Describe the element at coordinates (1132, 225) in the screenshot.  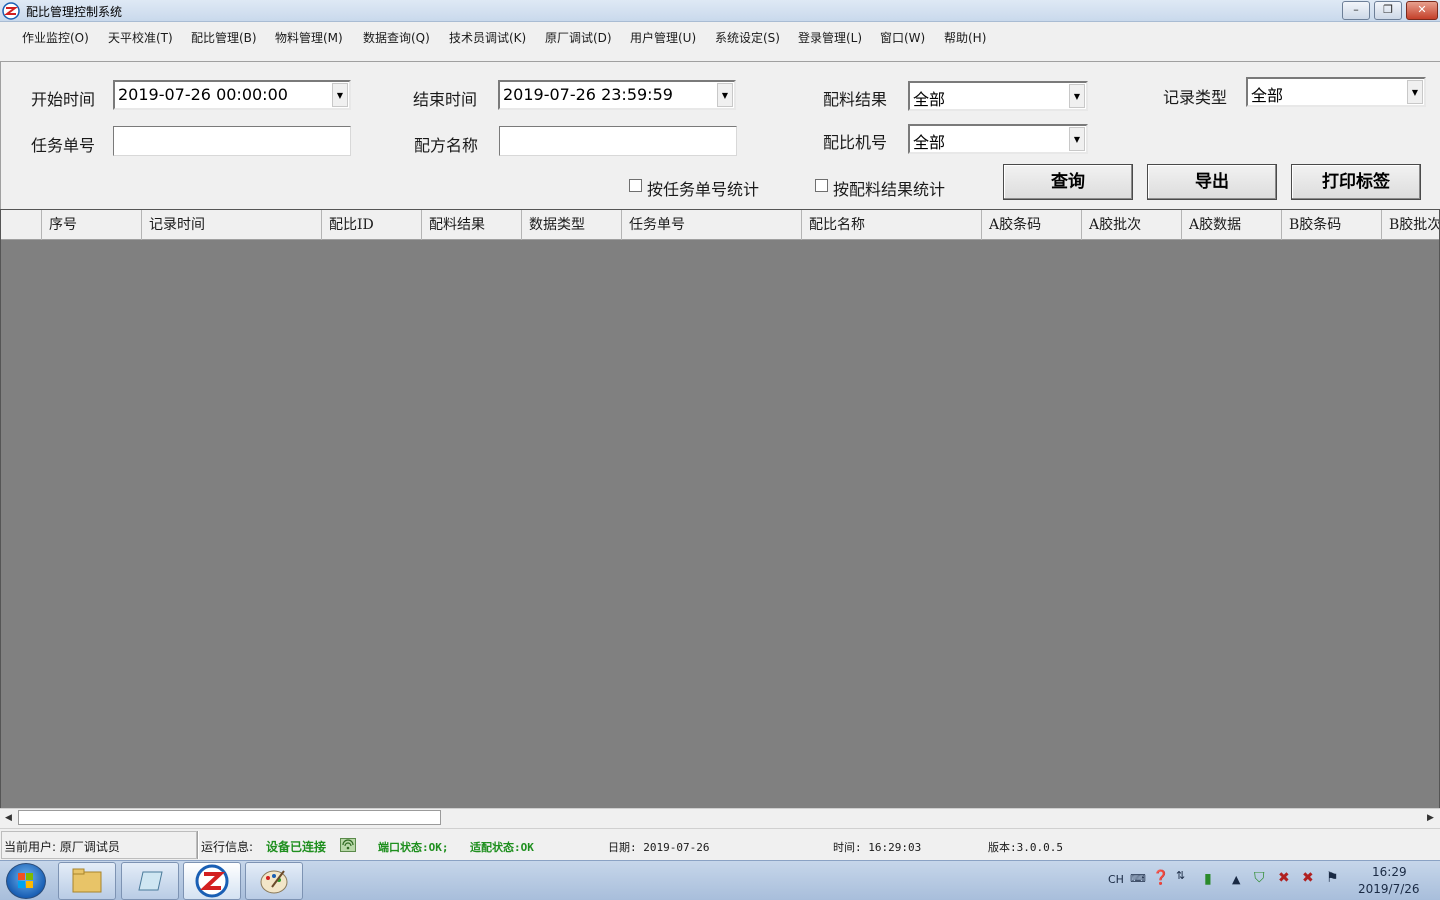
I see `col-header-a-batch: A胶批次` at that location.